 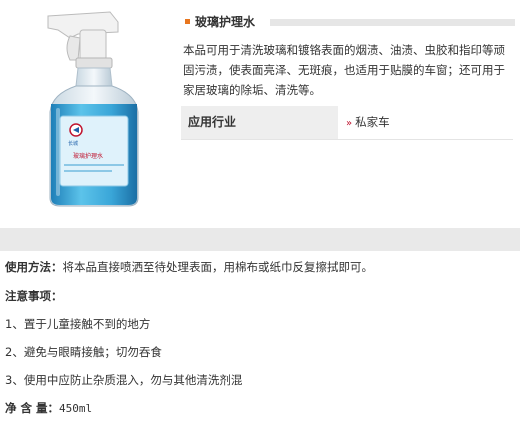 I want to click on usage-line: 使用方法：将本品直接喷洒至待处理表面，用棉布或纸巾反复擦拭即可。, so click(x=189, y=267).